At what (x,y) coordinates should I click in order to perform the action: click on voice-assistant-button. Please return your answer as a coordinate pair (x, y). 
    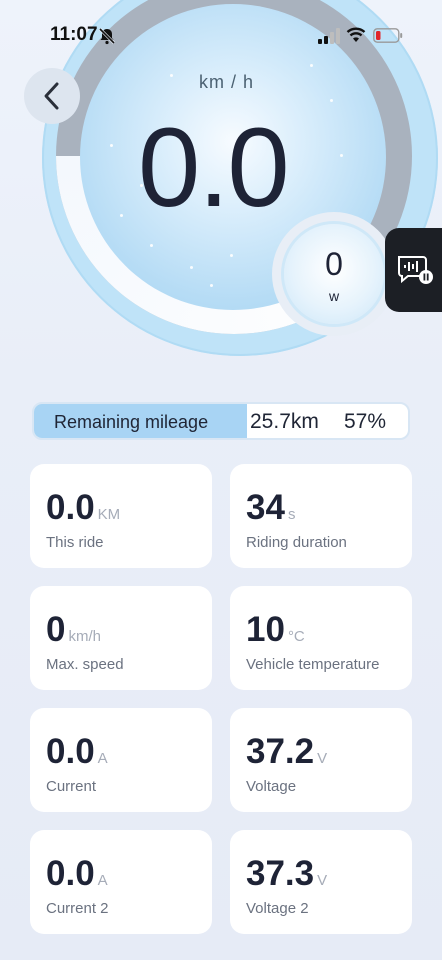
    Looking at the image, I should click on (413, 270).